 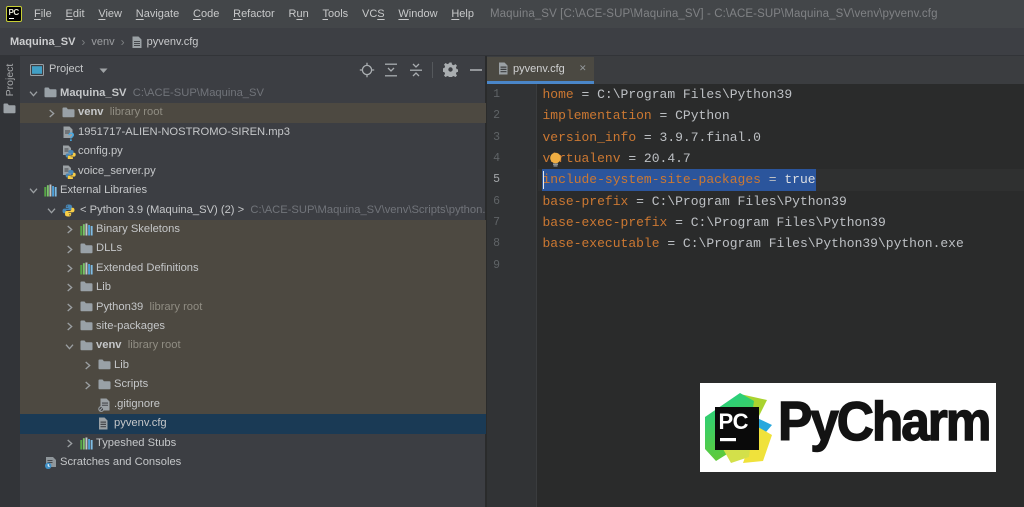 I want to click on svg-text: PC, so click(x=734, y=421).